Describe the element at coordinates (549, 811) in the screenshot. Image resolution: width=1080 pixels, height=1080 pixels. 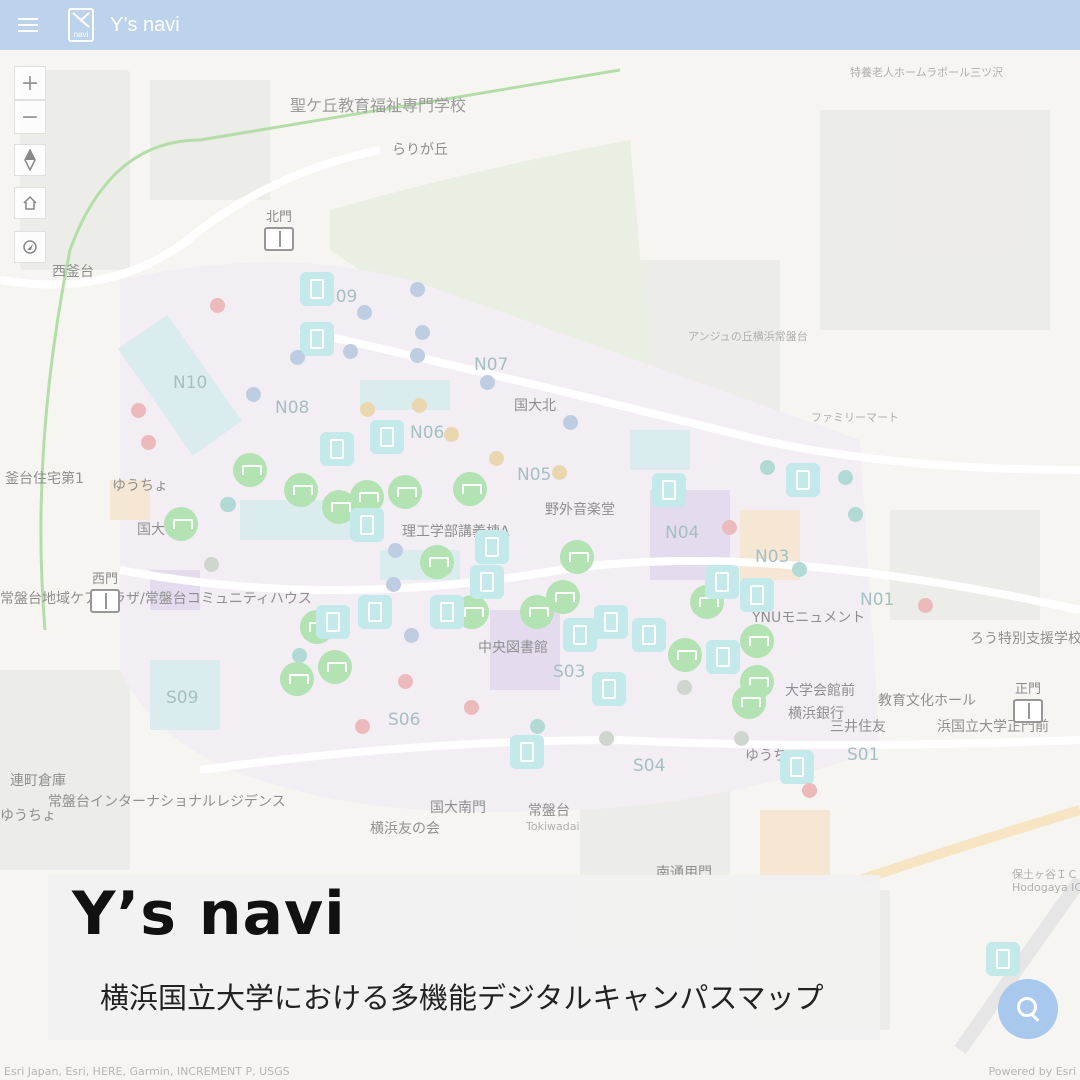
I see `place-label: 常盤台` at that location.